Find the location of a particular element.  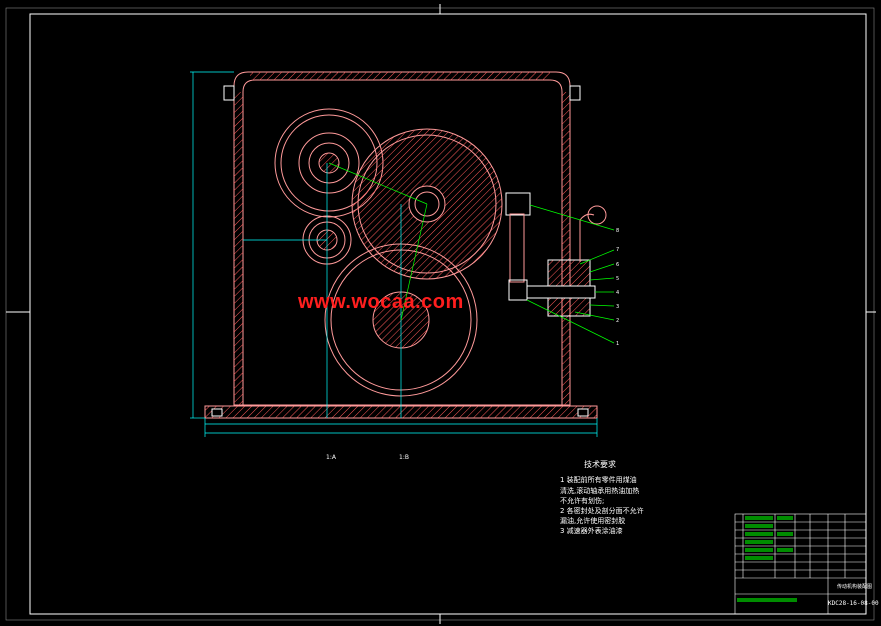

part-number: 4 is located at coordinates (617, 293).